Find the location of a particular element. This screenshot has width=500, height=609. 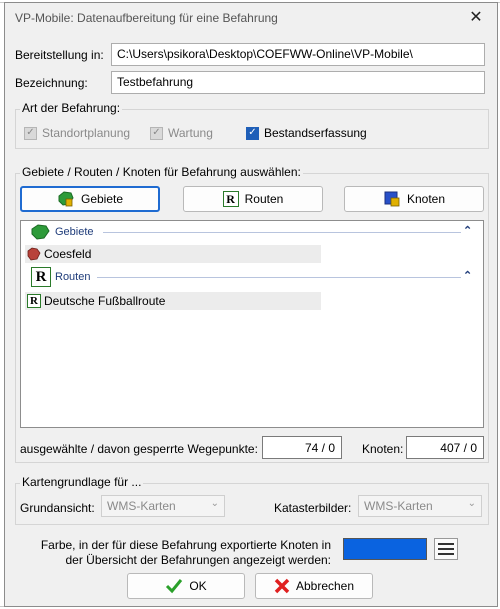

ok-button: OK is located at coordinates (186, 586).